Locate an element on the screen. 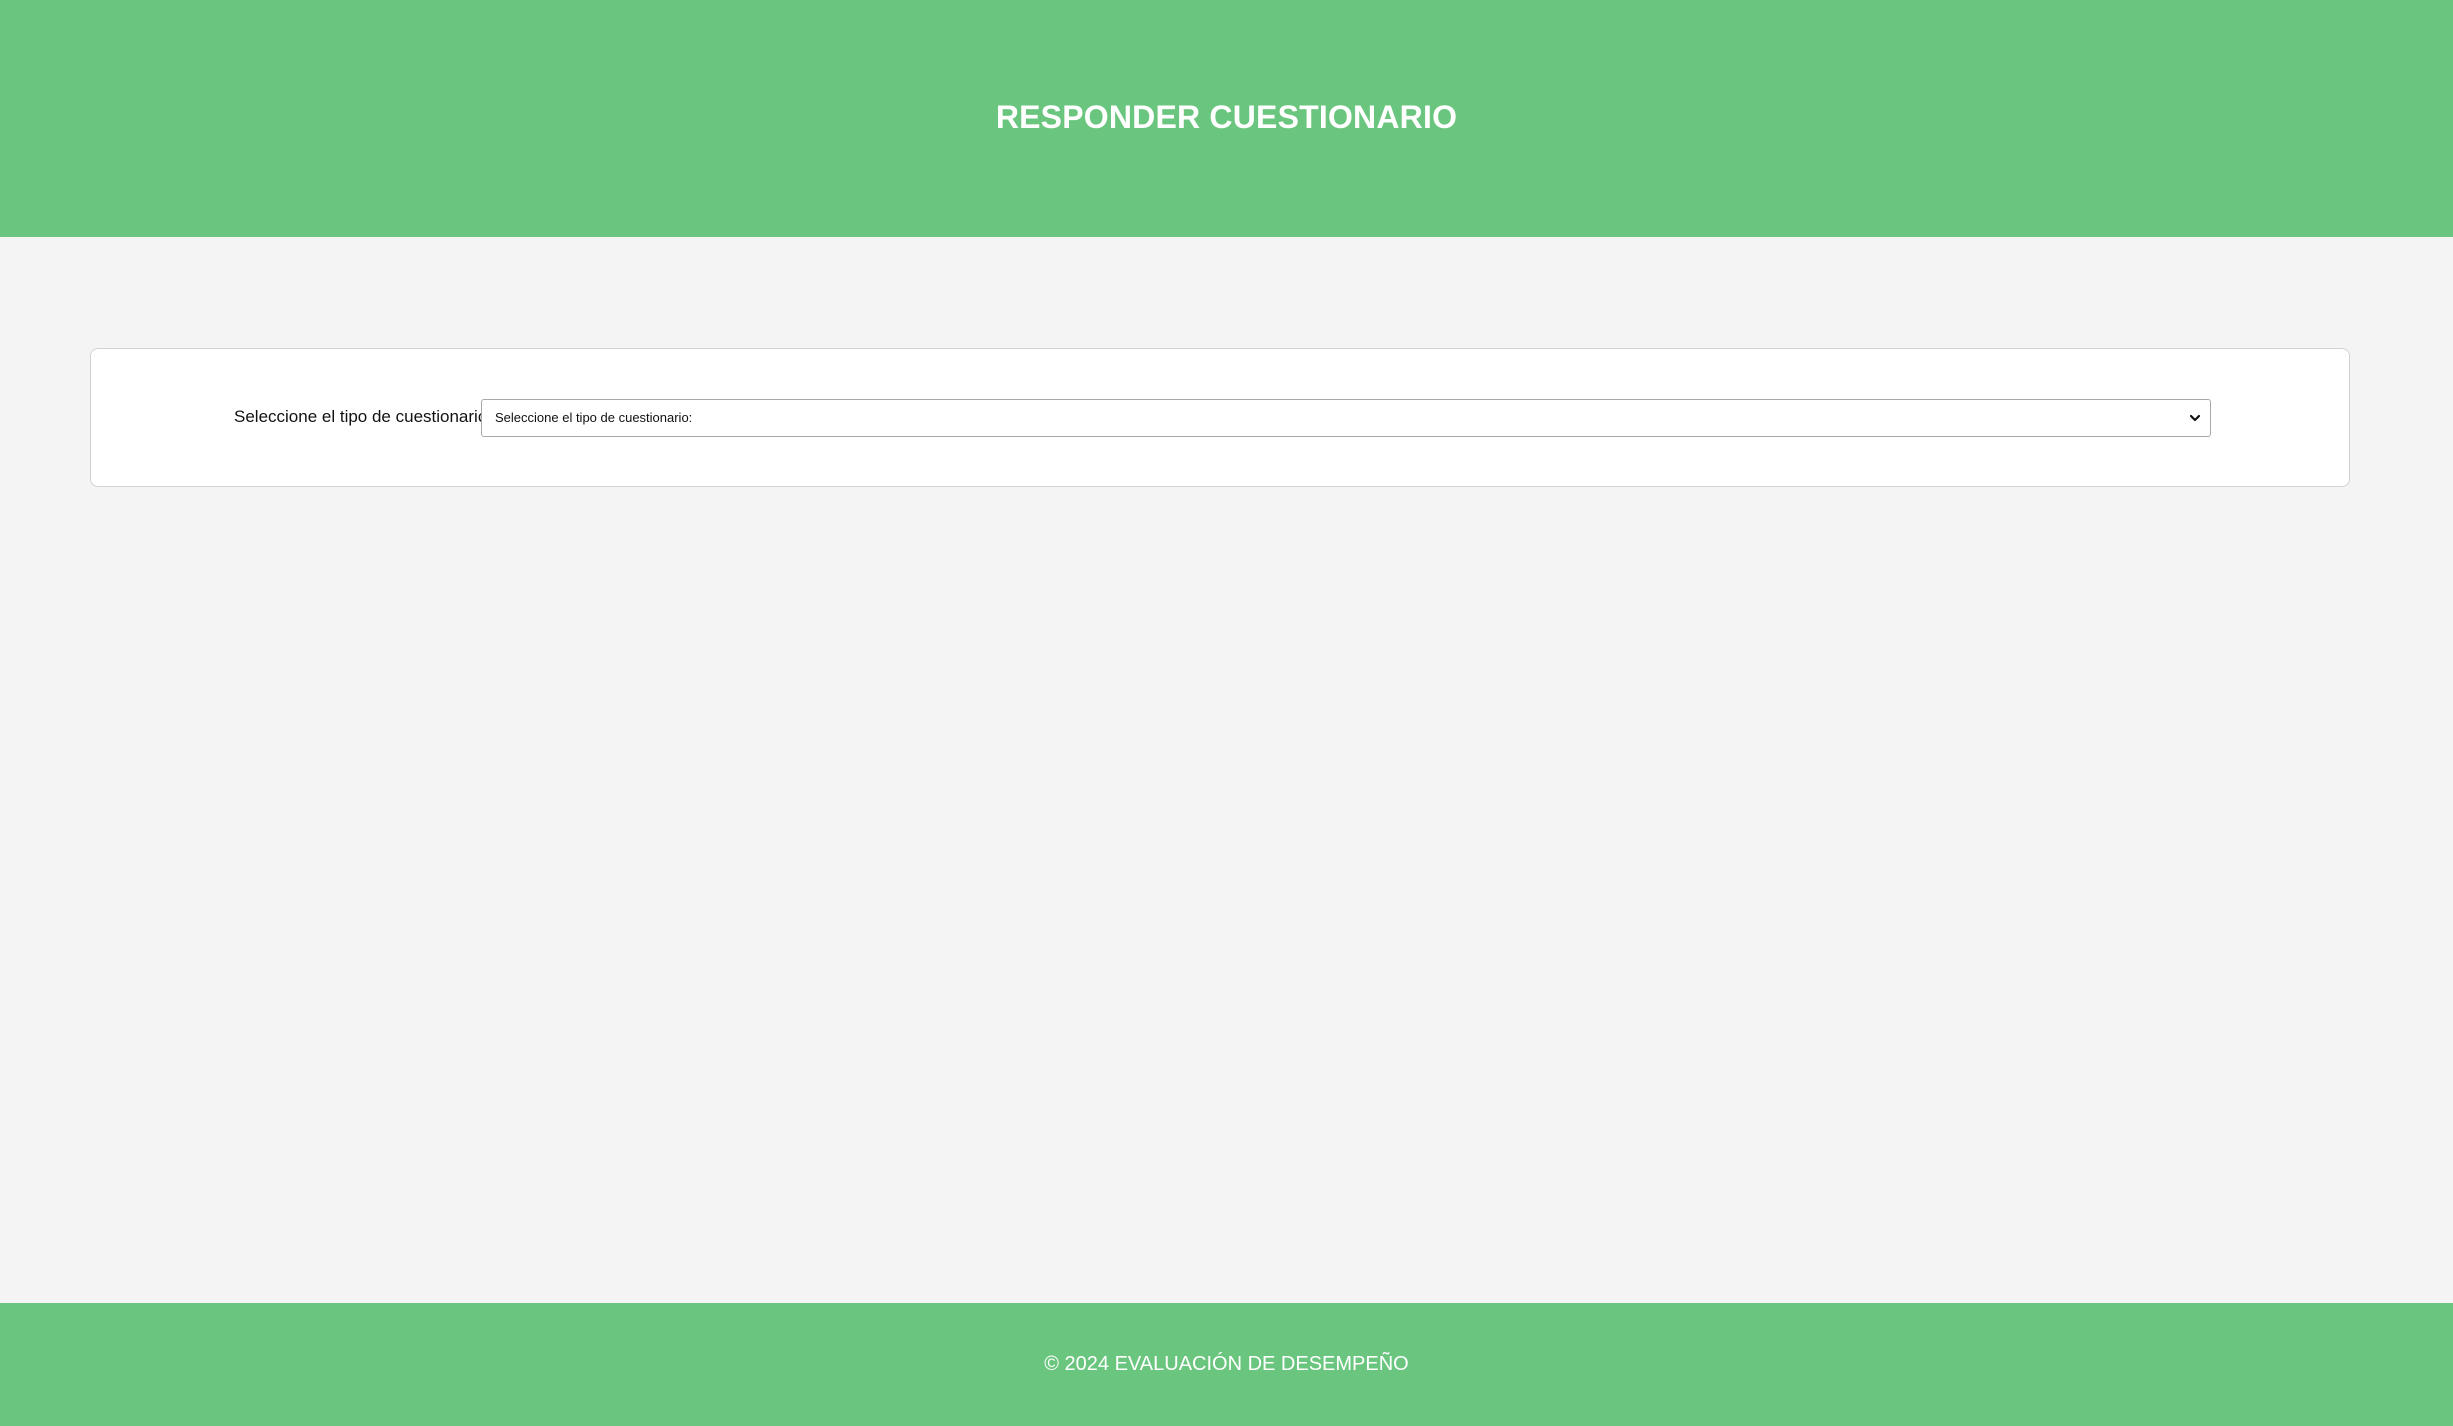  page-title: RESPONDER CUESTIONARIO is located at coordinates (1226, 116).